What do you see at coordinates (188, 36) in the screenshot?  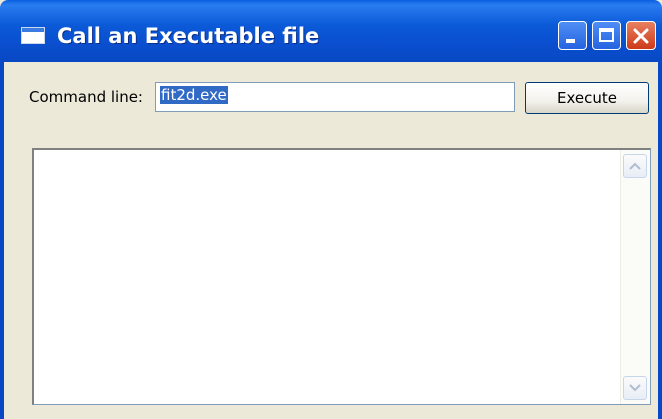 I see `window-title: Call an Executable file` at bounding box center [188, 36].